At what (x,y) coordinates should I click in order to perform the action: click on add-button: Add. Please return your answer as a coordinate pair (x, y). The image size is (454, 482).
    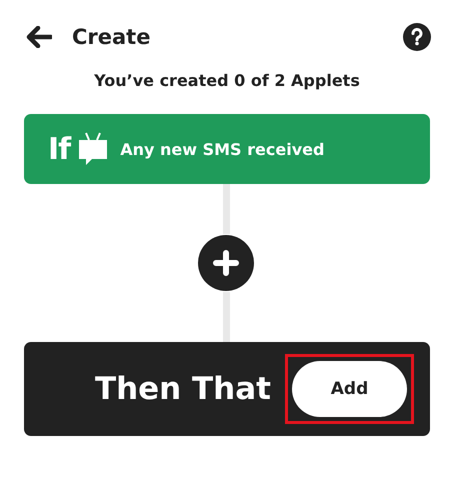
    Looking at the image, I should click on (349, 389).